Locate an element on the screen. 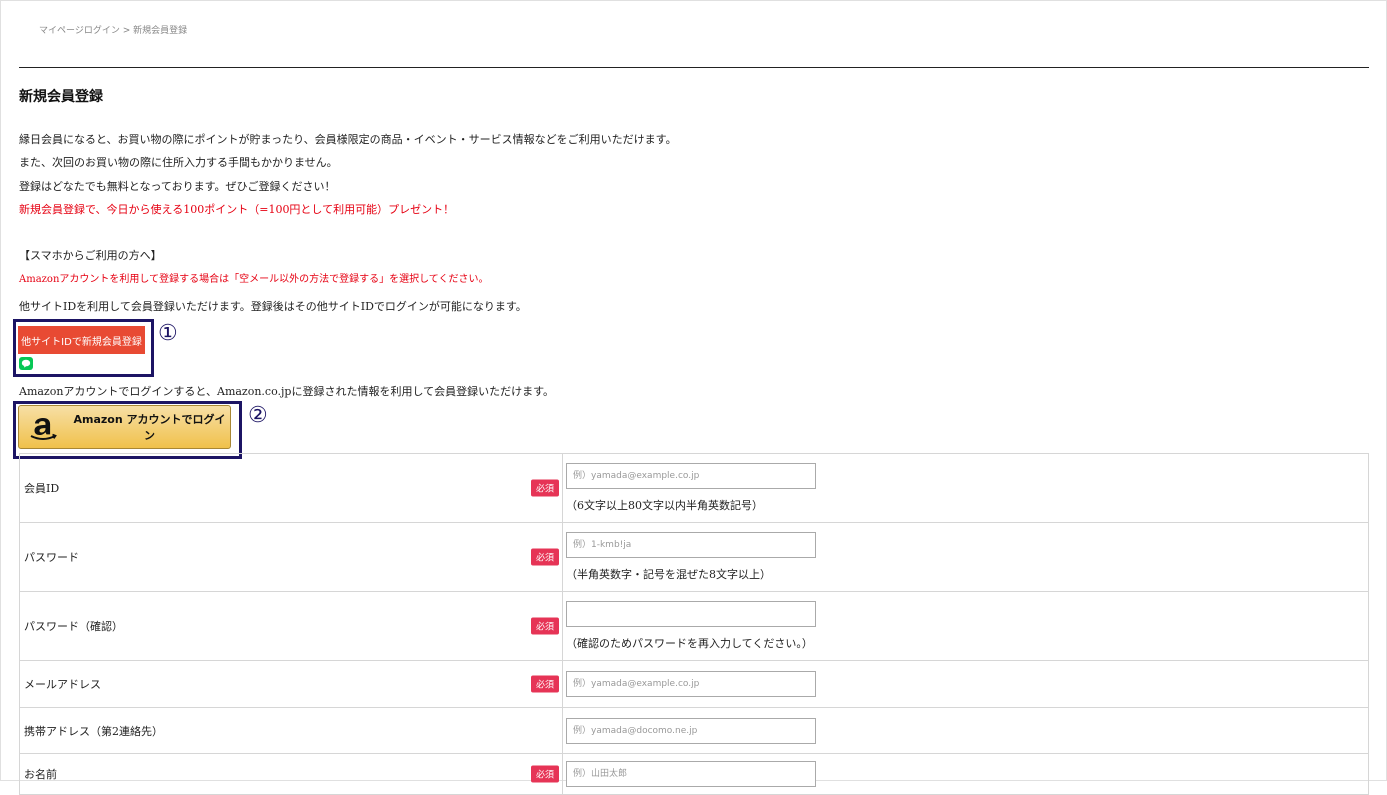 The height and width of the screenshot is (795, 1387). breadcrumb-current: 新規会員登録 is located at coordinates (160, 31).